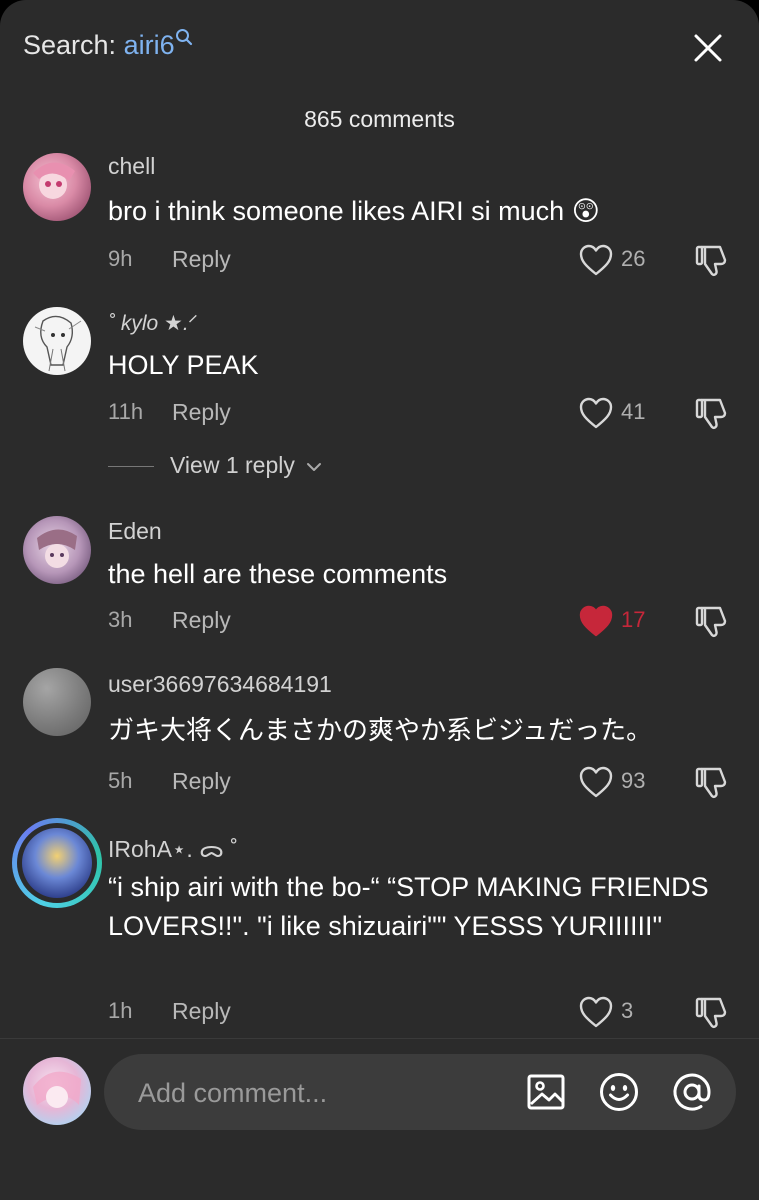 Image resolution: width=759 pixels, height=1200 pixels. I want to click on divider, so click(131, 467).